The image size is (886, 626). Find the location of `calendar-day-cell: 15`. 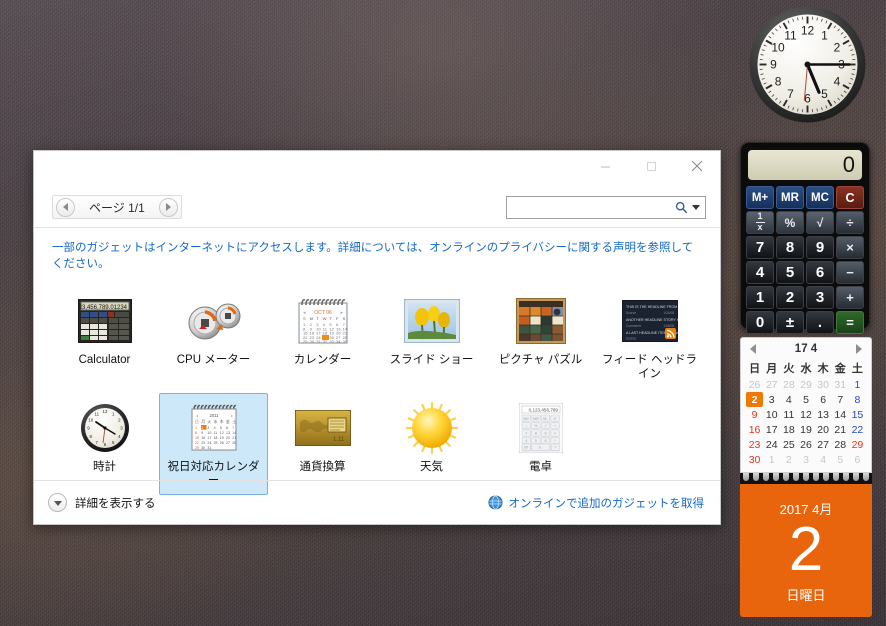

calendar-day-cell: 15 is located at coordinates (857, 414).